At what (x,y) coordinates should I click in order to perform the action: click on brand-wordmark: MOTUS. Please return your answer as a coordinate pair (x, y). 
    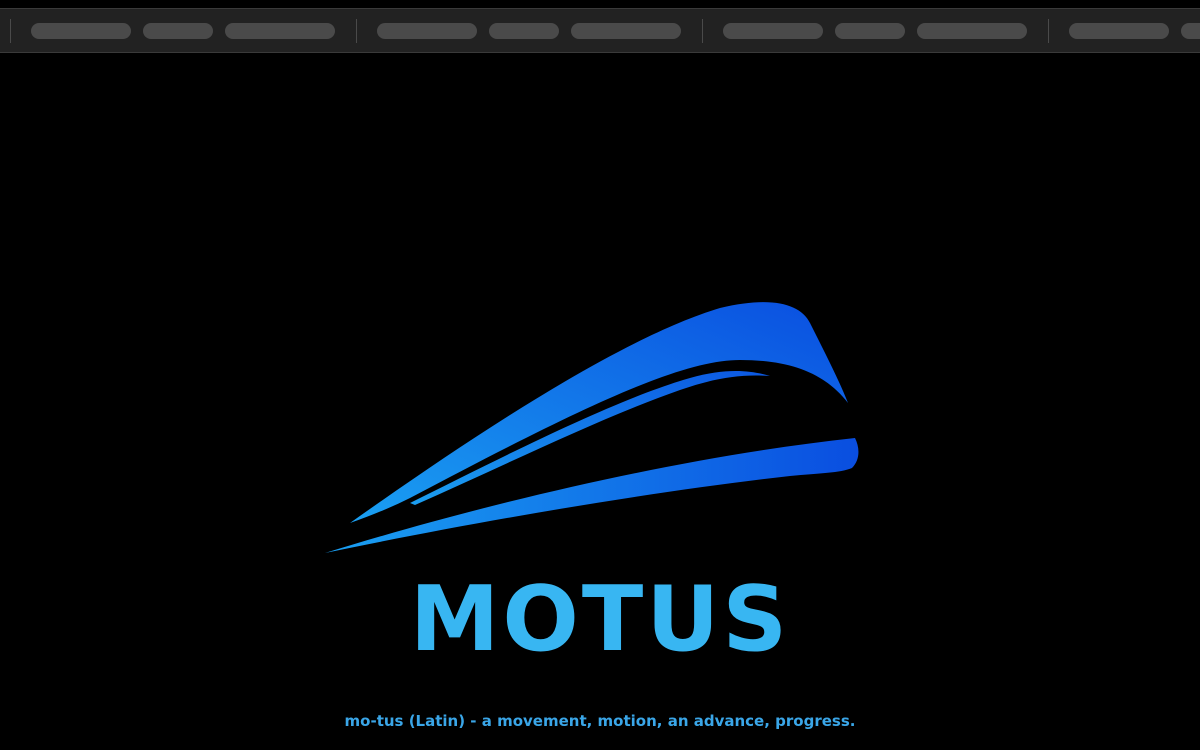
    Looking at the image, I should click on (600, 619).